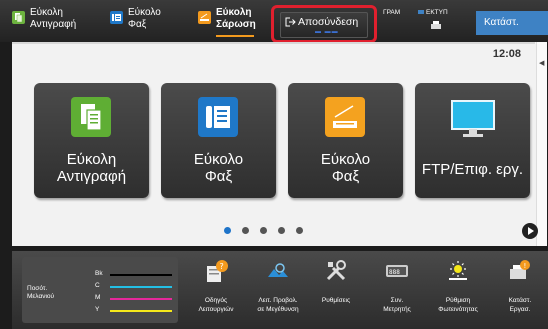 This screenshot has height=329, width=548. I want to click on toner-label-bk: Bk, so click(99, 273).